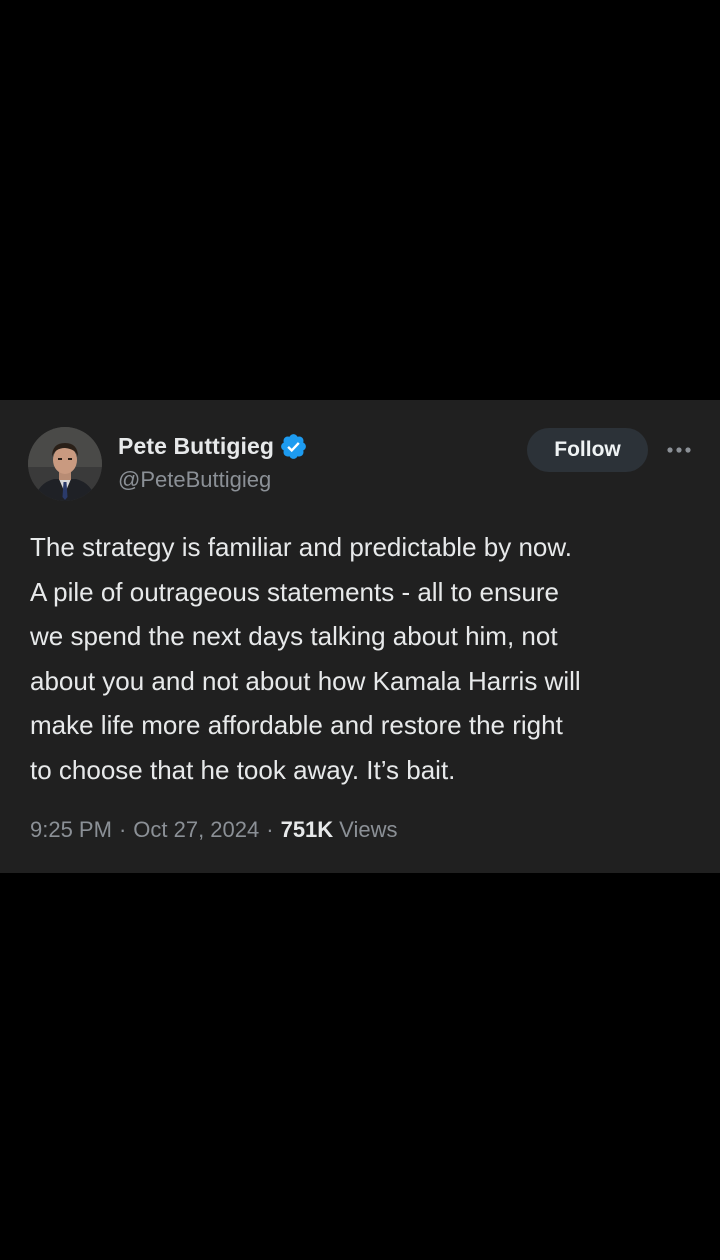  I want to click on views-count: 751K, so click(307, 829).